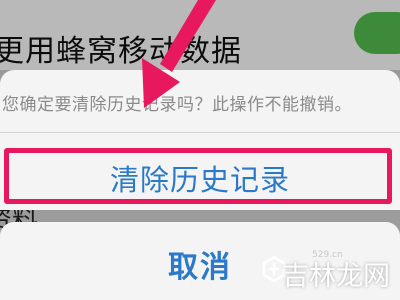  Describe the element at coordinates (177, 105) in the screenshot. I see `action-sheet-message: 您确定要清除历史记录吗？此操作不能撤销。` at that location.